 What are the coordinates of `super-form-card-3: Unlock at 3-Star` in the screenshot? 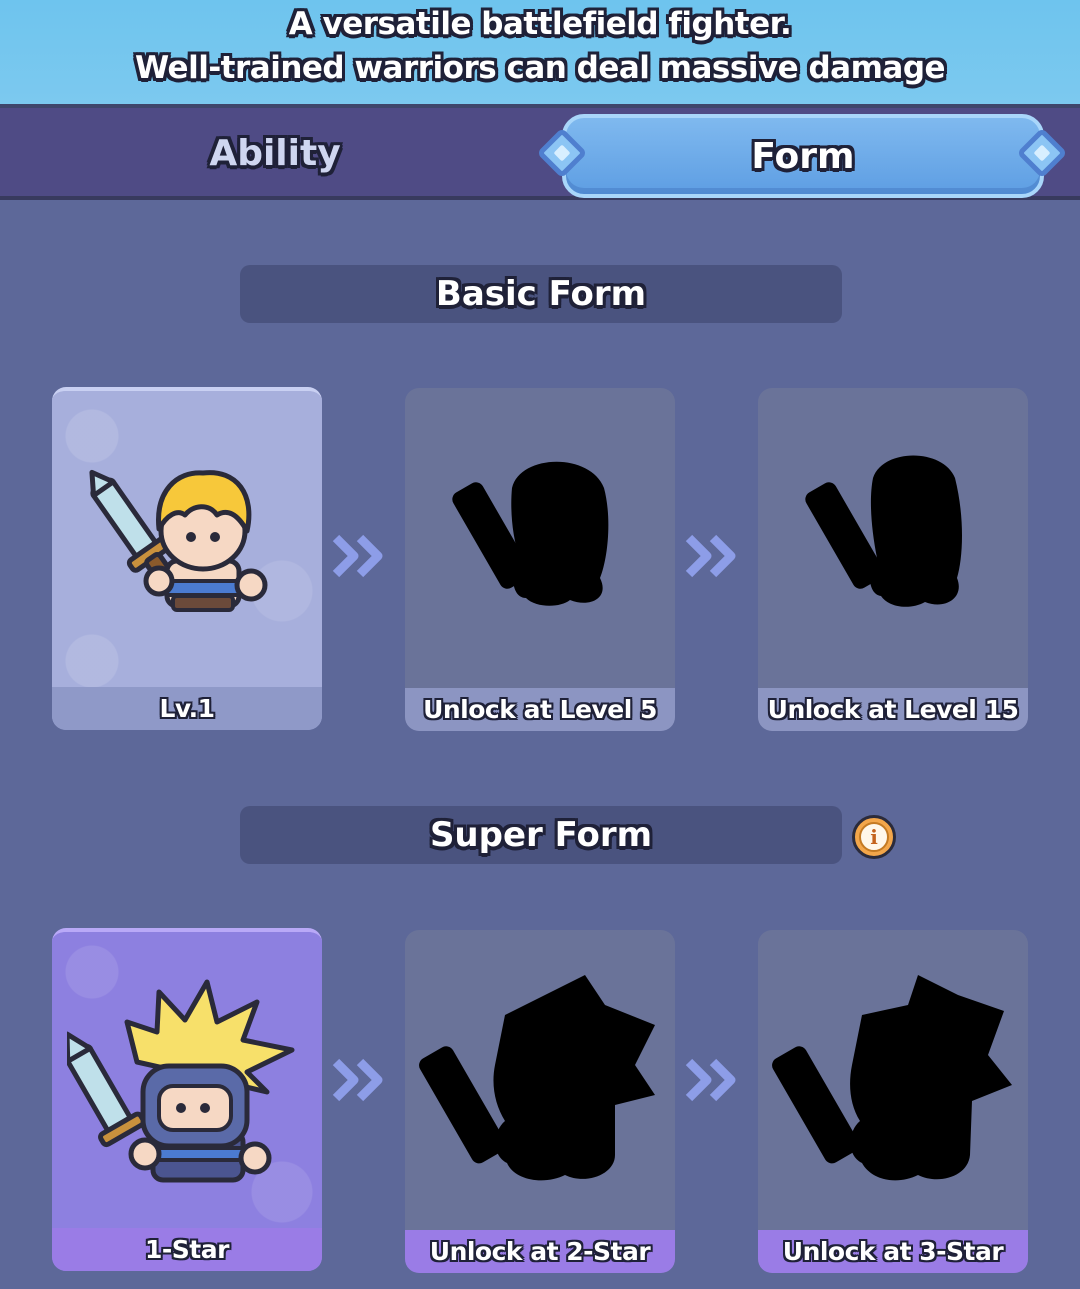 It's located at (893, 1101).